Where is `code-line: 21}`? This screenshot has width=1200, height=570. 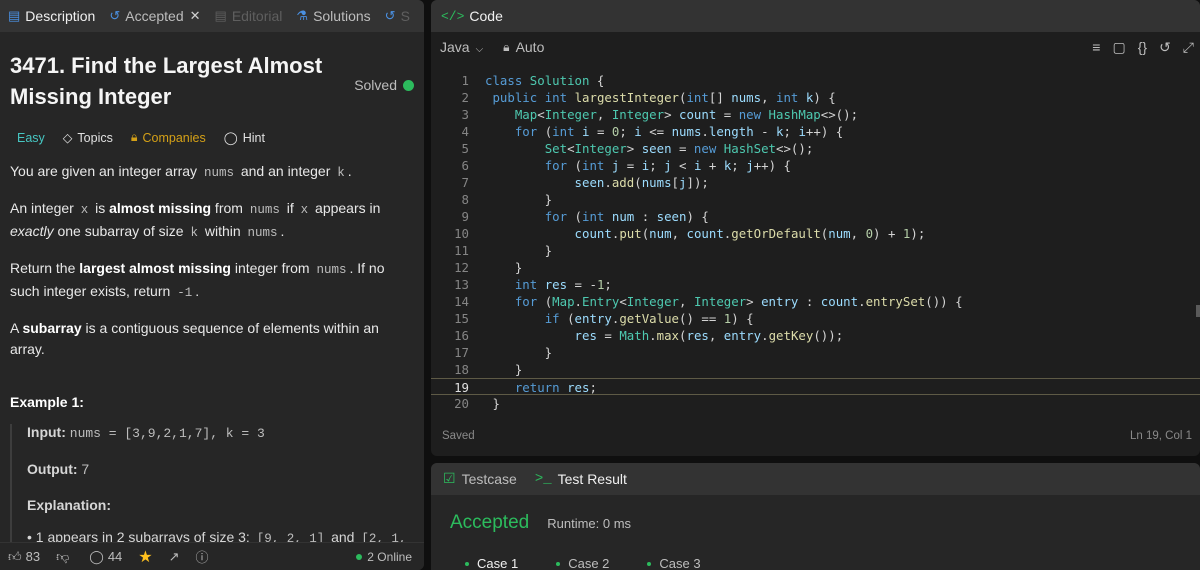 code-line: 21} is located at coordinates (815, 413).